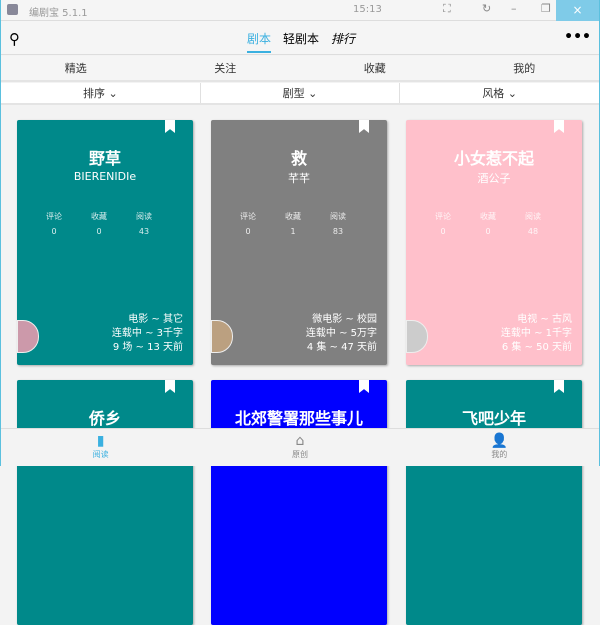  What do you see at coordinates (147, 347) in the screenshot?
I see `meta-line: 9 场 ~ 13 天前` at bounding box center [147, 347].